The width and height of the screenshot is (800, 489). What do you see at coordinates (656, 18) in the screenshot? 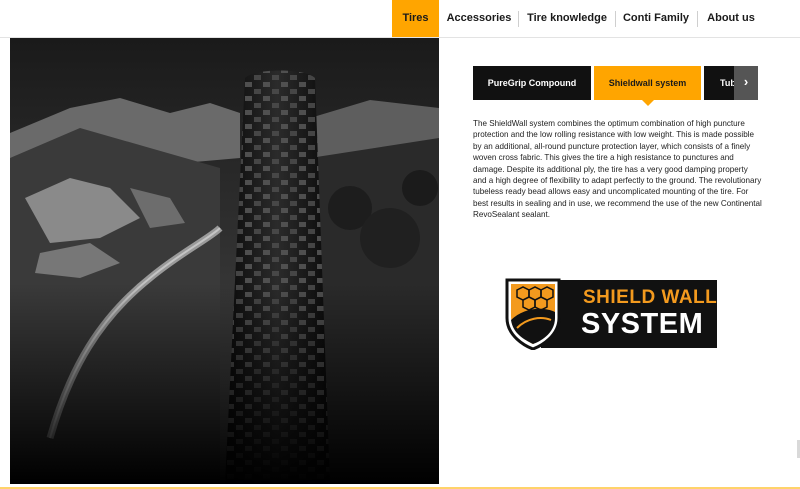
I see `nav-item-conti-family: Conti Family` at bounding box center [656, 18].